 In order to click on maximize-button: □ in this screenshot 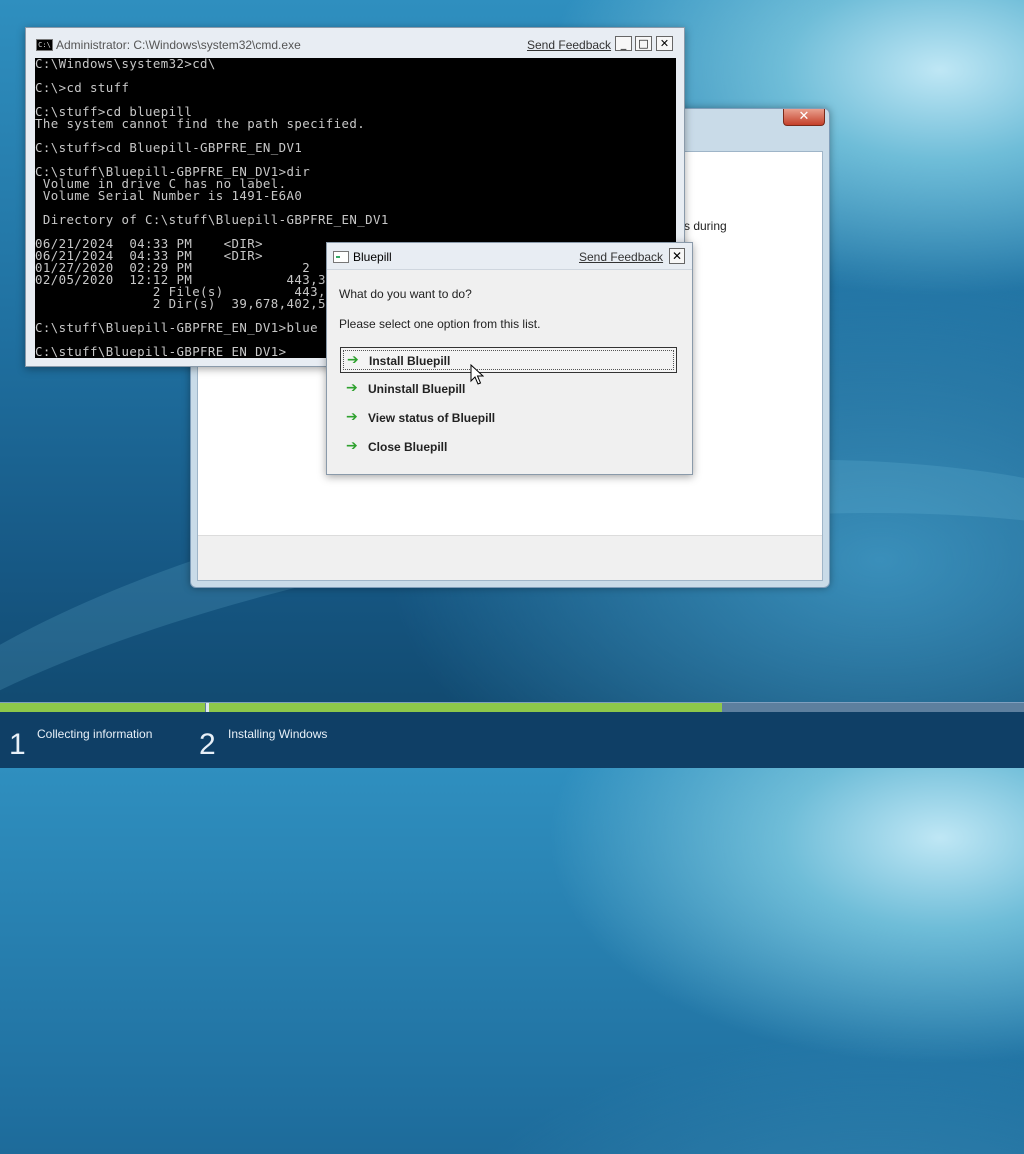, I will do `click(643, 43)`.